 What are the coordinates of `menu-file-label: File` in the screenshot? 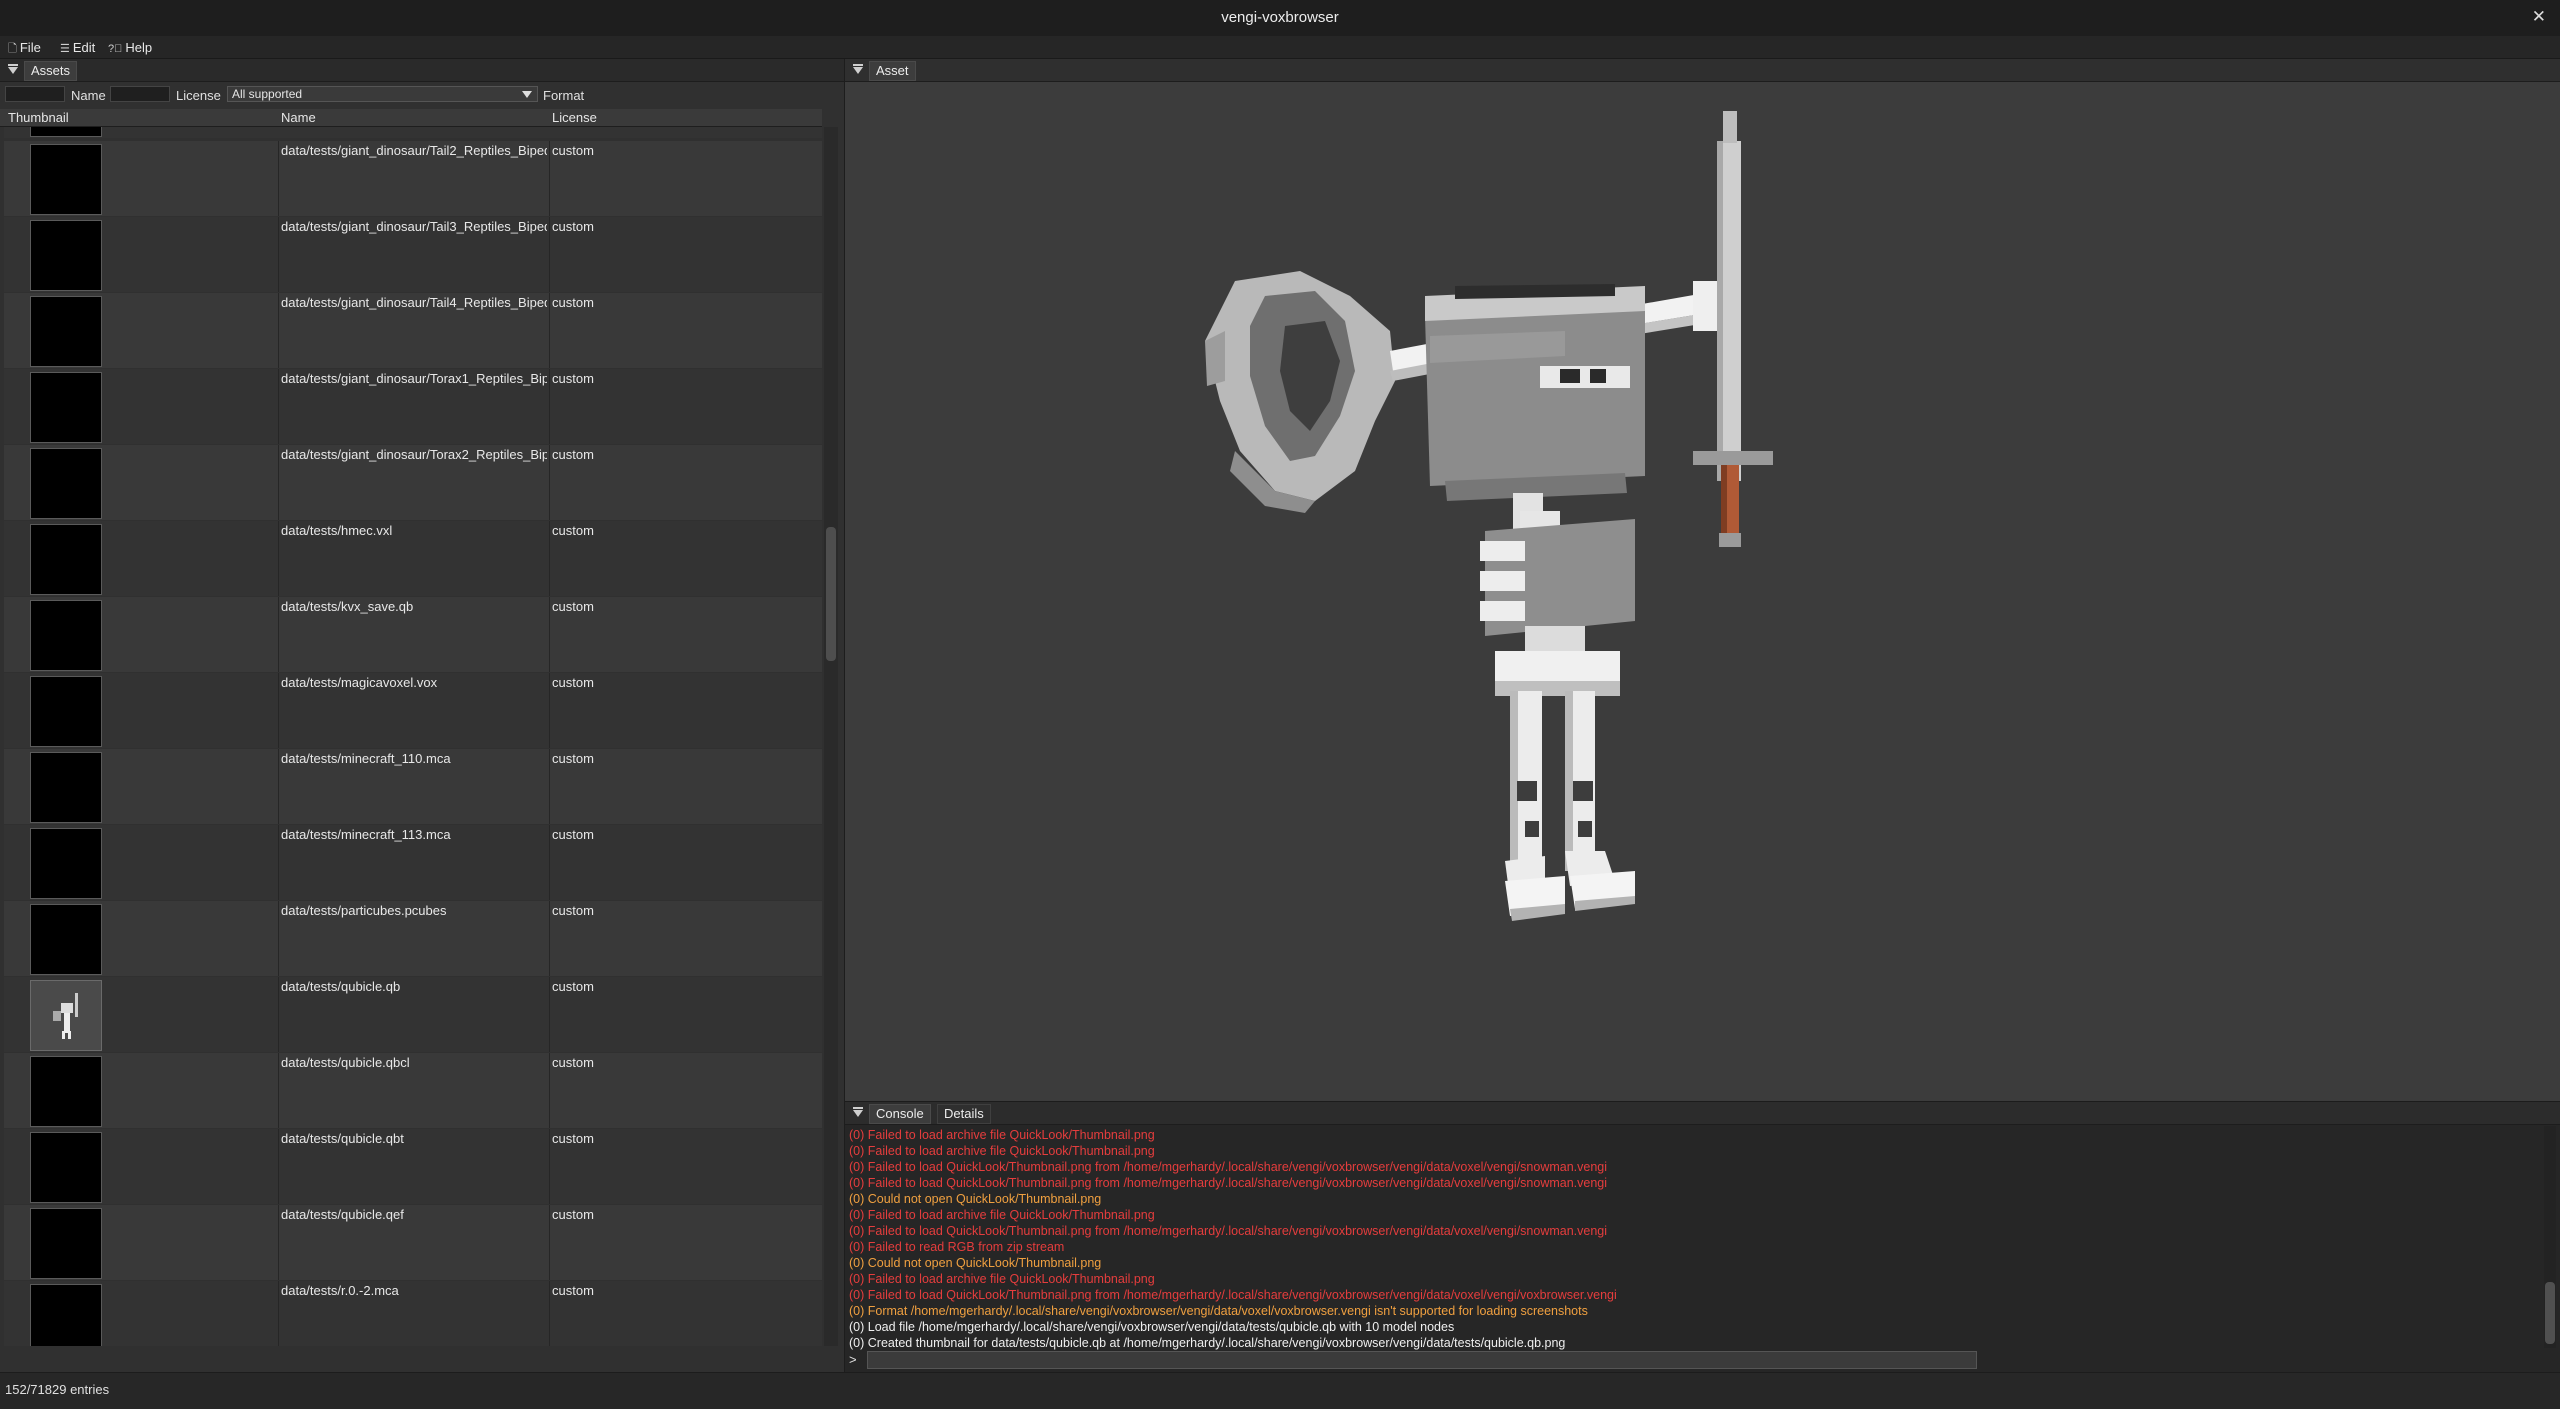 It's located at (30, 47).